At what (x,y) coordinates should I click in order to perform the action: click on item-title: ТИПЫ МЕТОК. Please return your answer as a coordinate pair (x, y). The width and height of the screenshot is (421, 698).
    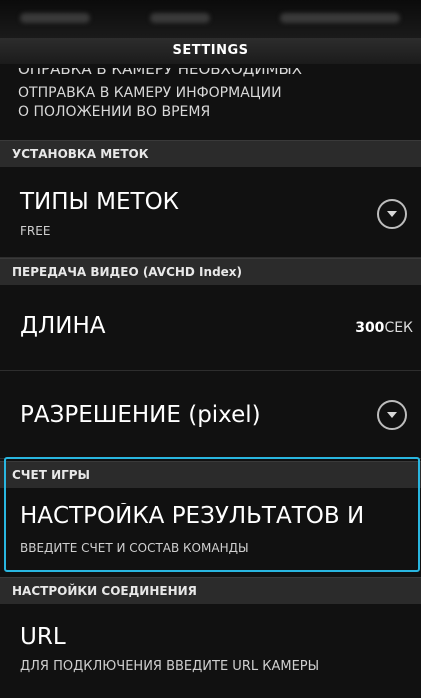
    Looking at the image, I should click on (100, 202).